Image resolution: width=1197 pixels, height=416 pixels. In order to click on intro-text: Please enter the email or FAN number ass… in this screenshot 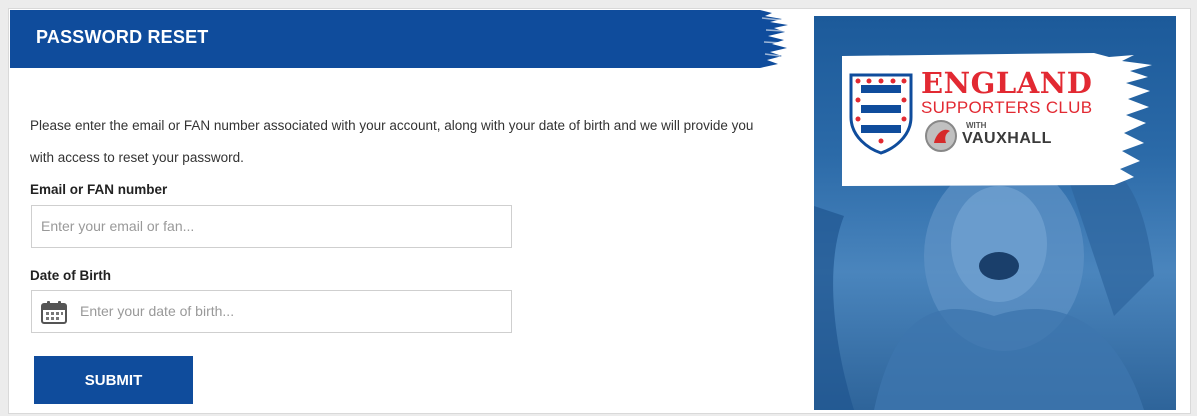, I will do `click(392, 141)`.